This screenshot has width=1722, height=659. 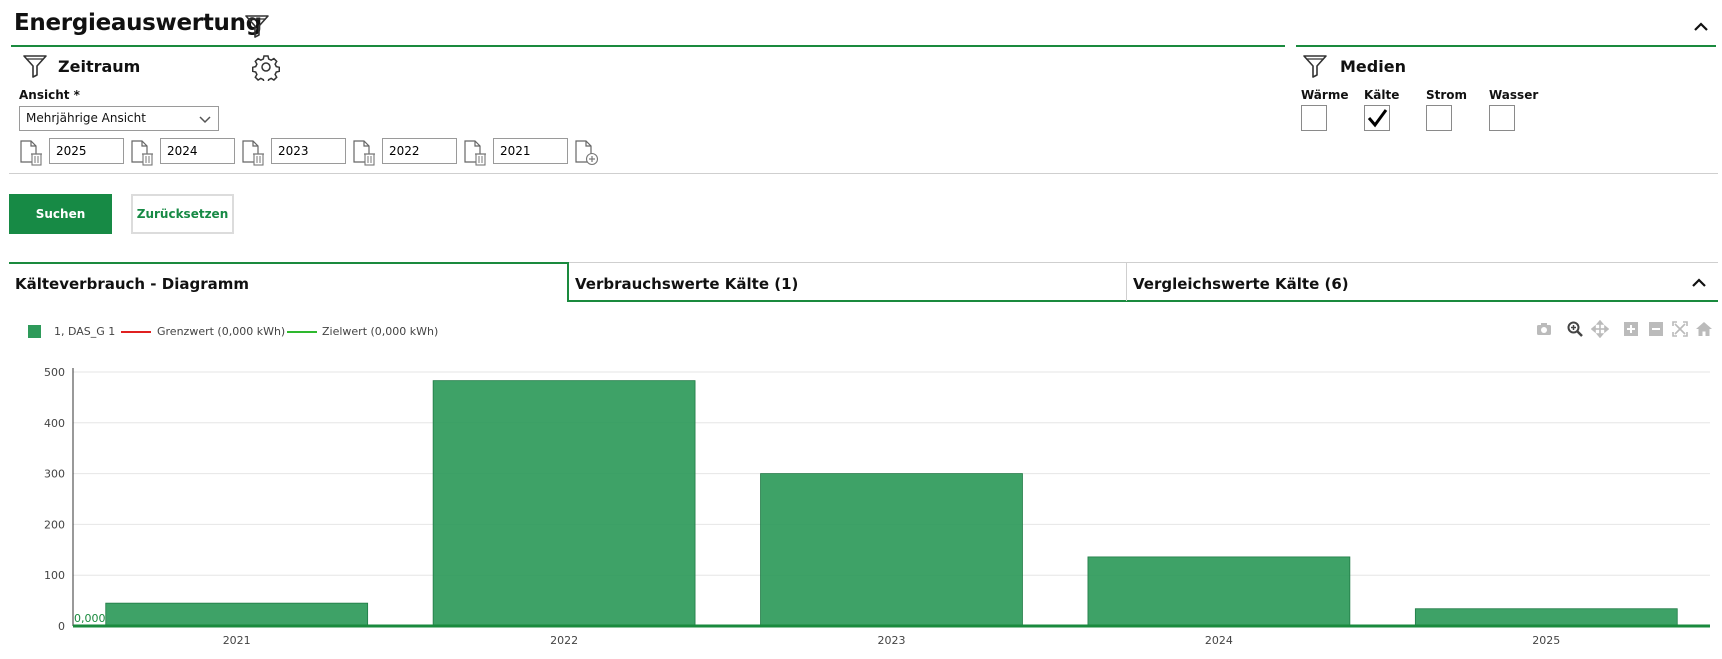 What do you see at coordinates (205, 120) in the screenshot?
I see `chevron-down-icon` at bounding box center [205, 120].